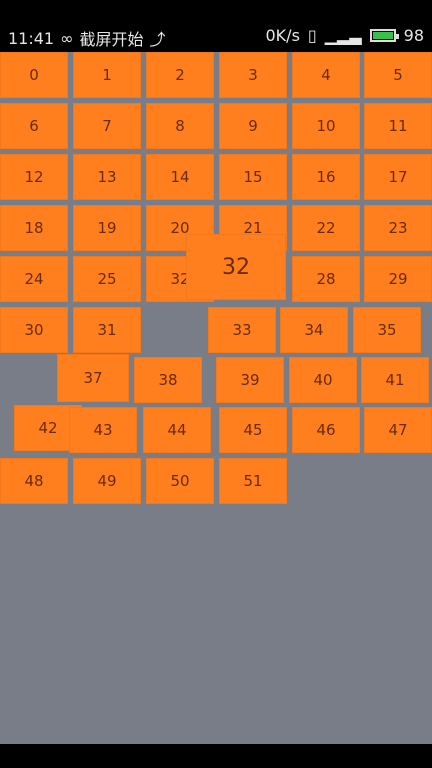 The image size is (432, 768). I want to click on tile-28: 28, so click(326, 279).